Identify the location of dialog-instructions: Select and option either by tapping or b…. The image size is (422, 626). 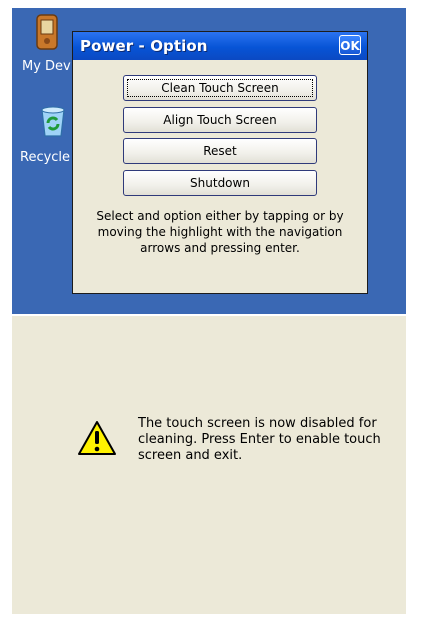
(220, 232).